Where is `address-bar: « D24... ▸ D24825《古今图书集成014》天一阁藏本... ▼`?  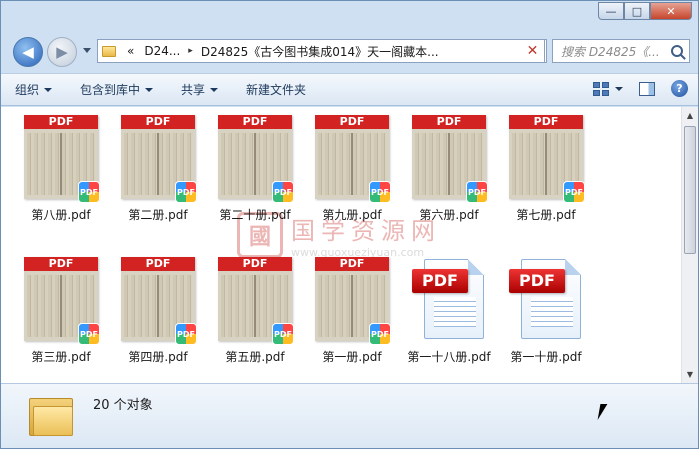
address-bar: « D24... ▸ D24825《古今图书集成014》天一阁藏本... ▼ is located at coordinates (322, 51).